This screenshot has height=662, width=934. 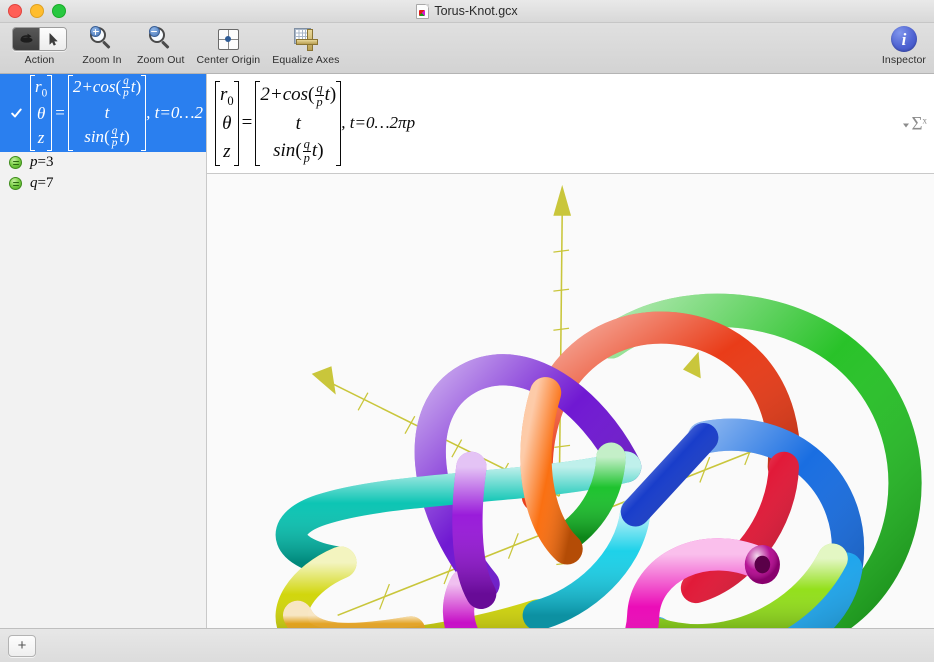 What do you see at coordinates (42, 162) in the screenshot?
I see `variable-p-text: p=3` at bounding box center [42, 162].